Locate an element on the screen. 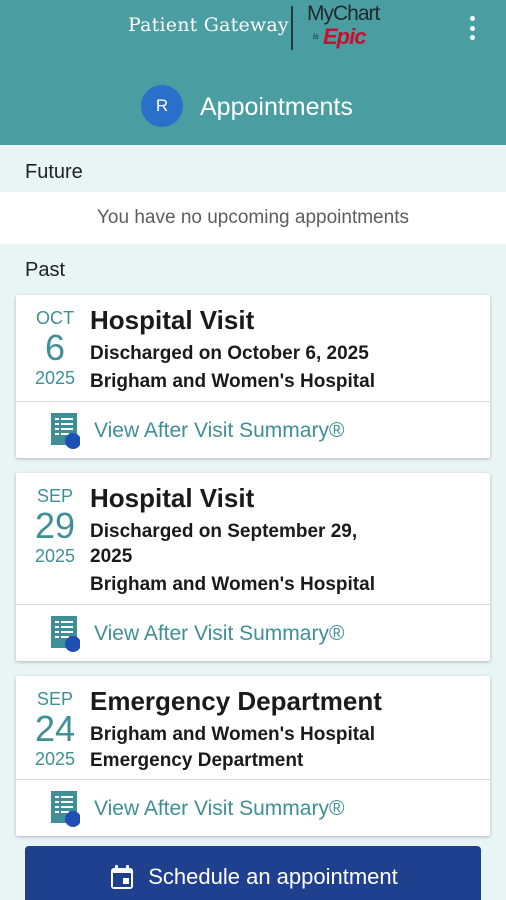 The width and height of the screenshot is (506, 900). brand-divider is located at coordinates (292, 28).